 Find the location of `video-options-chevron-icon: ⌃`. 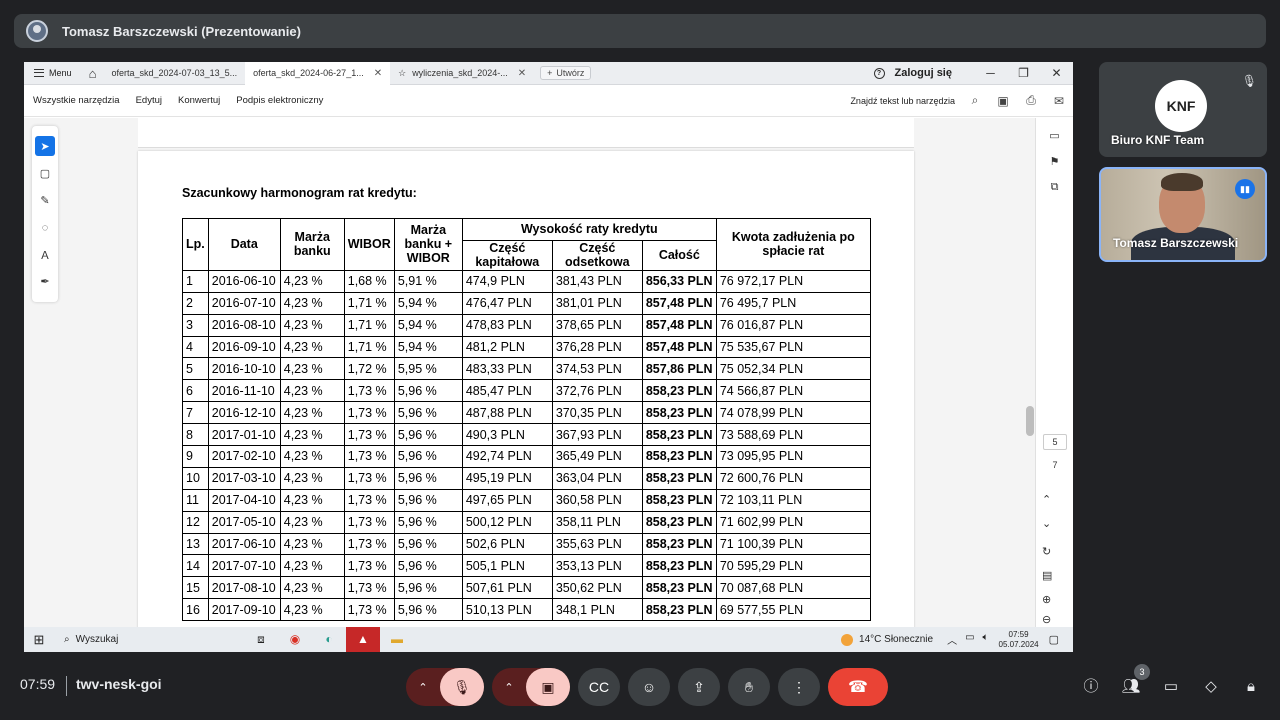

video-options-chevron-icon: ⌃ is located at coordinates (509, 687).